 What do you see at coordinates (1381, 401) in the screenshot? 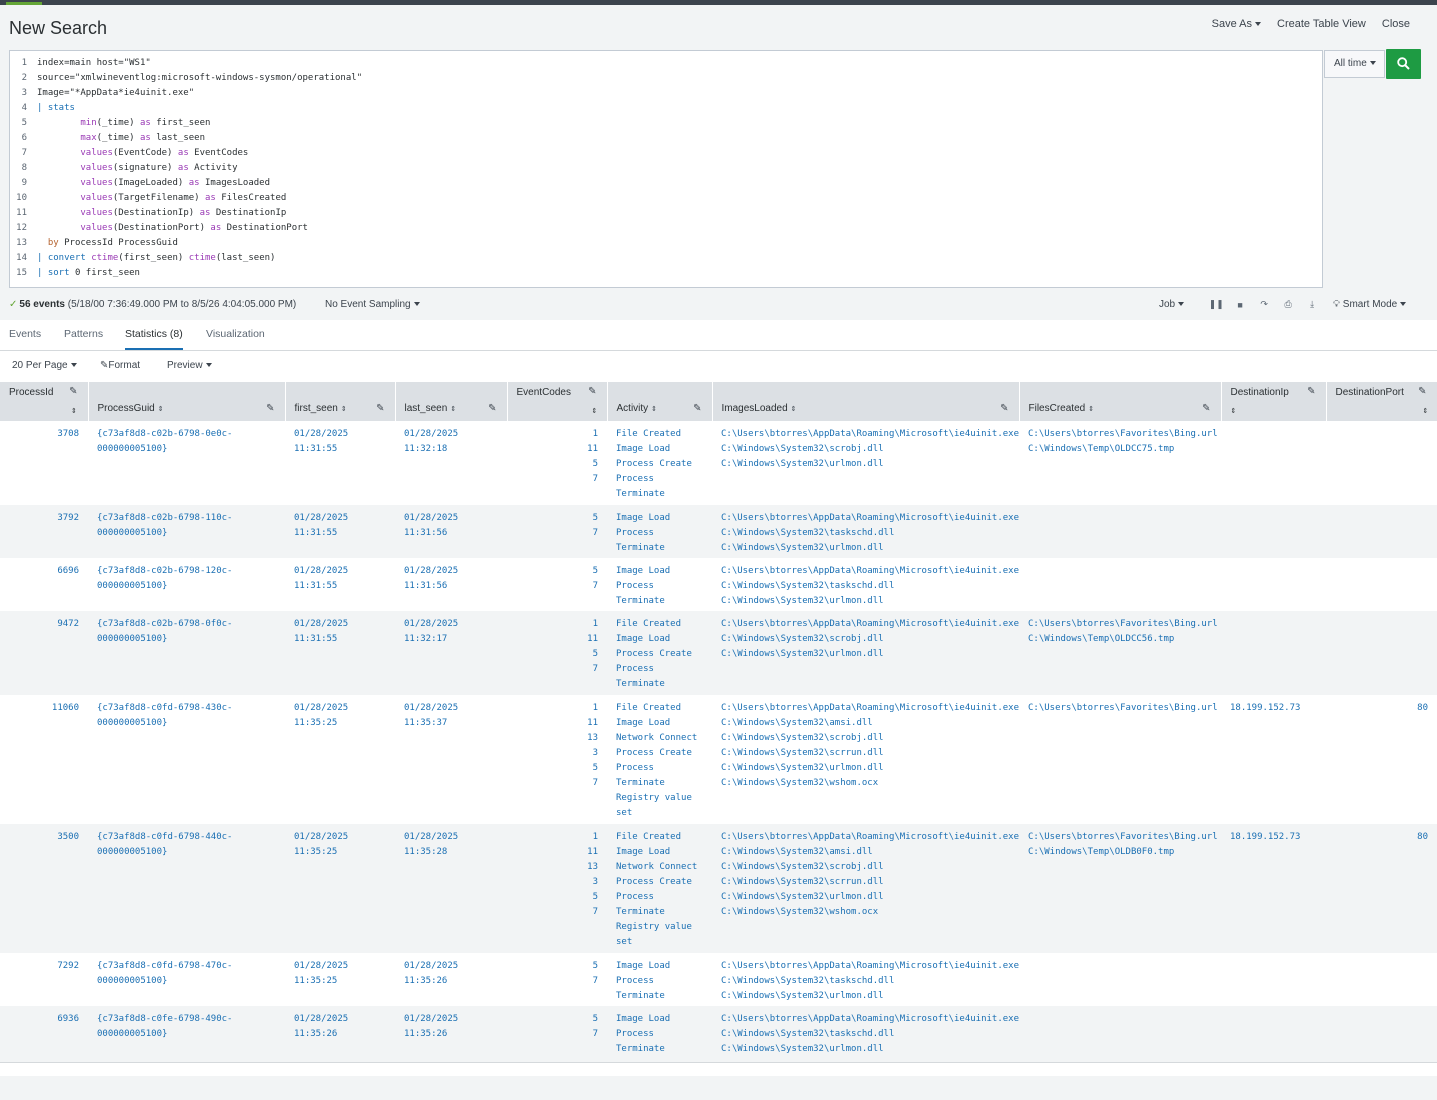
I see `column-header-destinationport: DestinationPort ⇕ ✎` at bounding box center [1381, 401].